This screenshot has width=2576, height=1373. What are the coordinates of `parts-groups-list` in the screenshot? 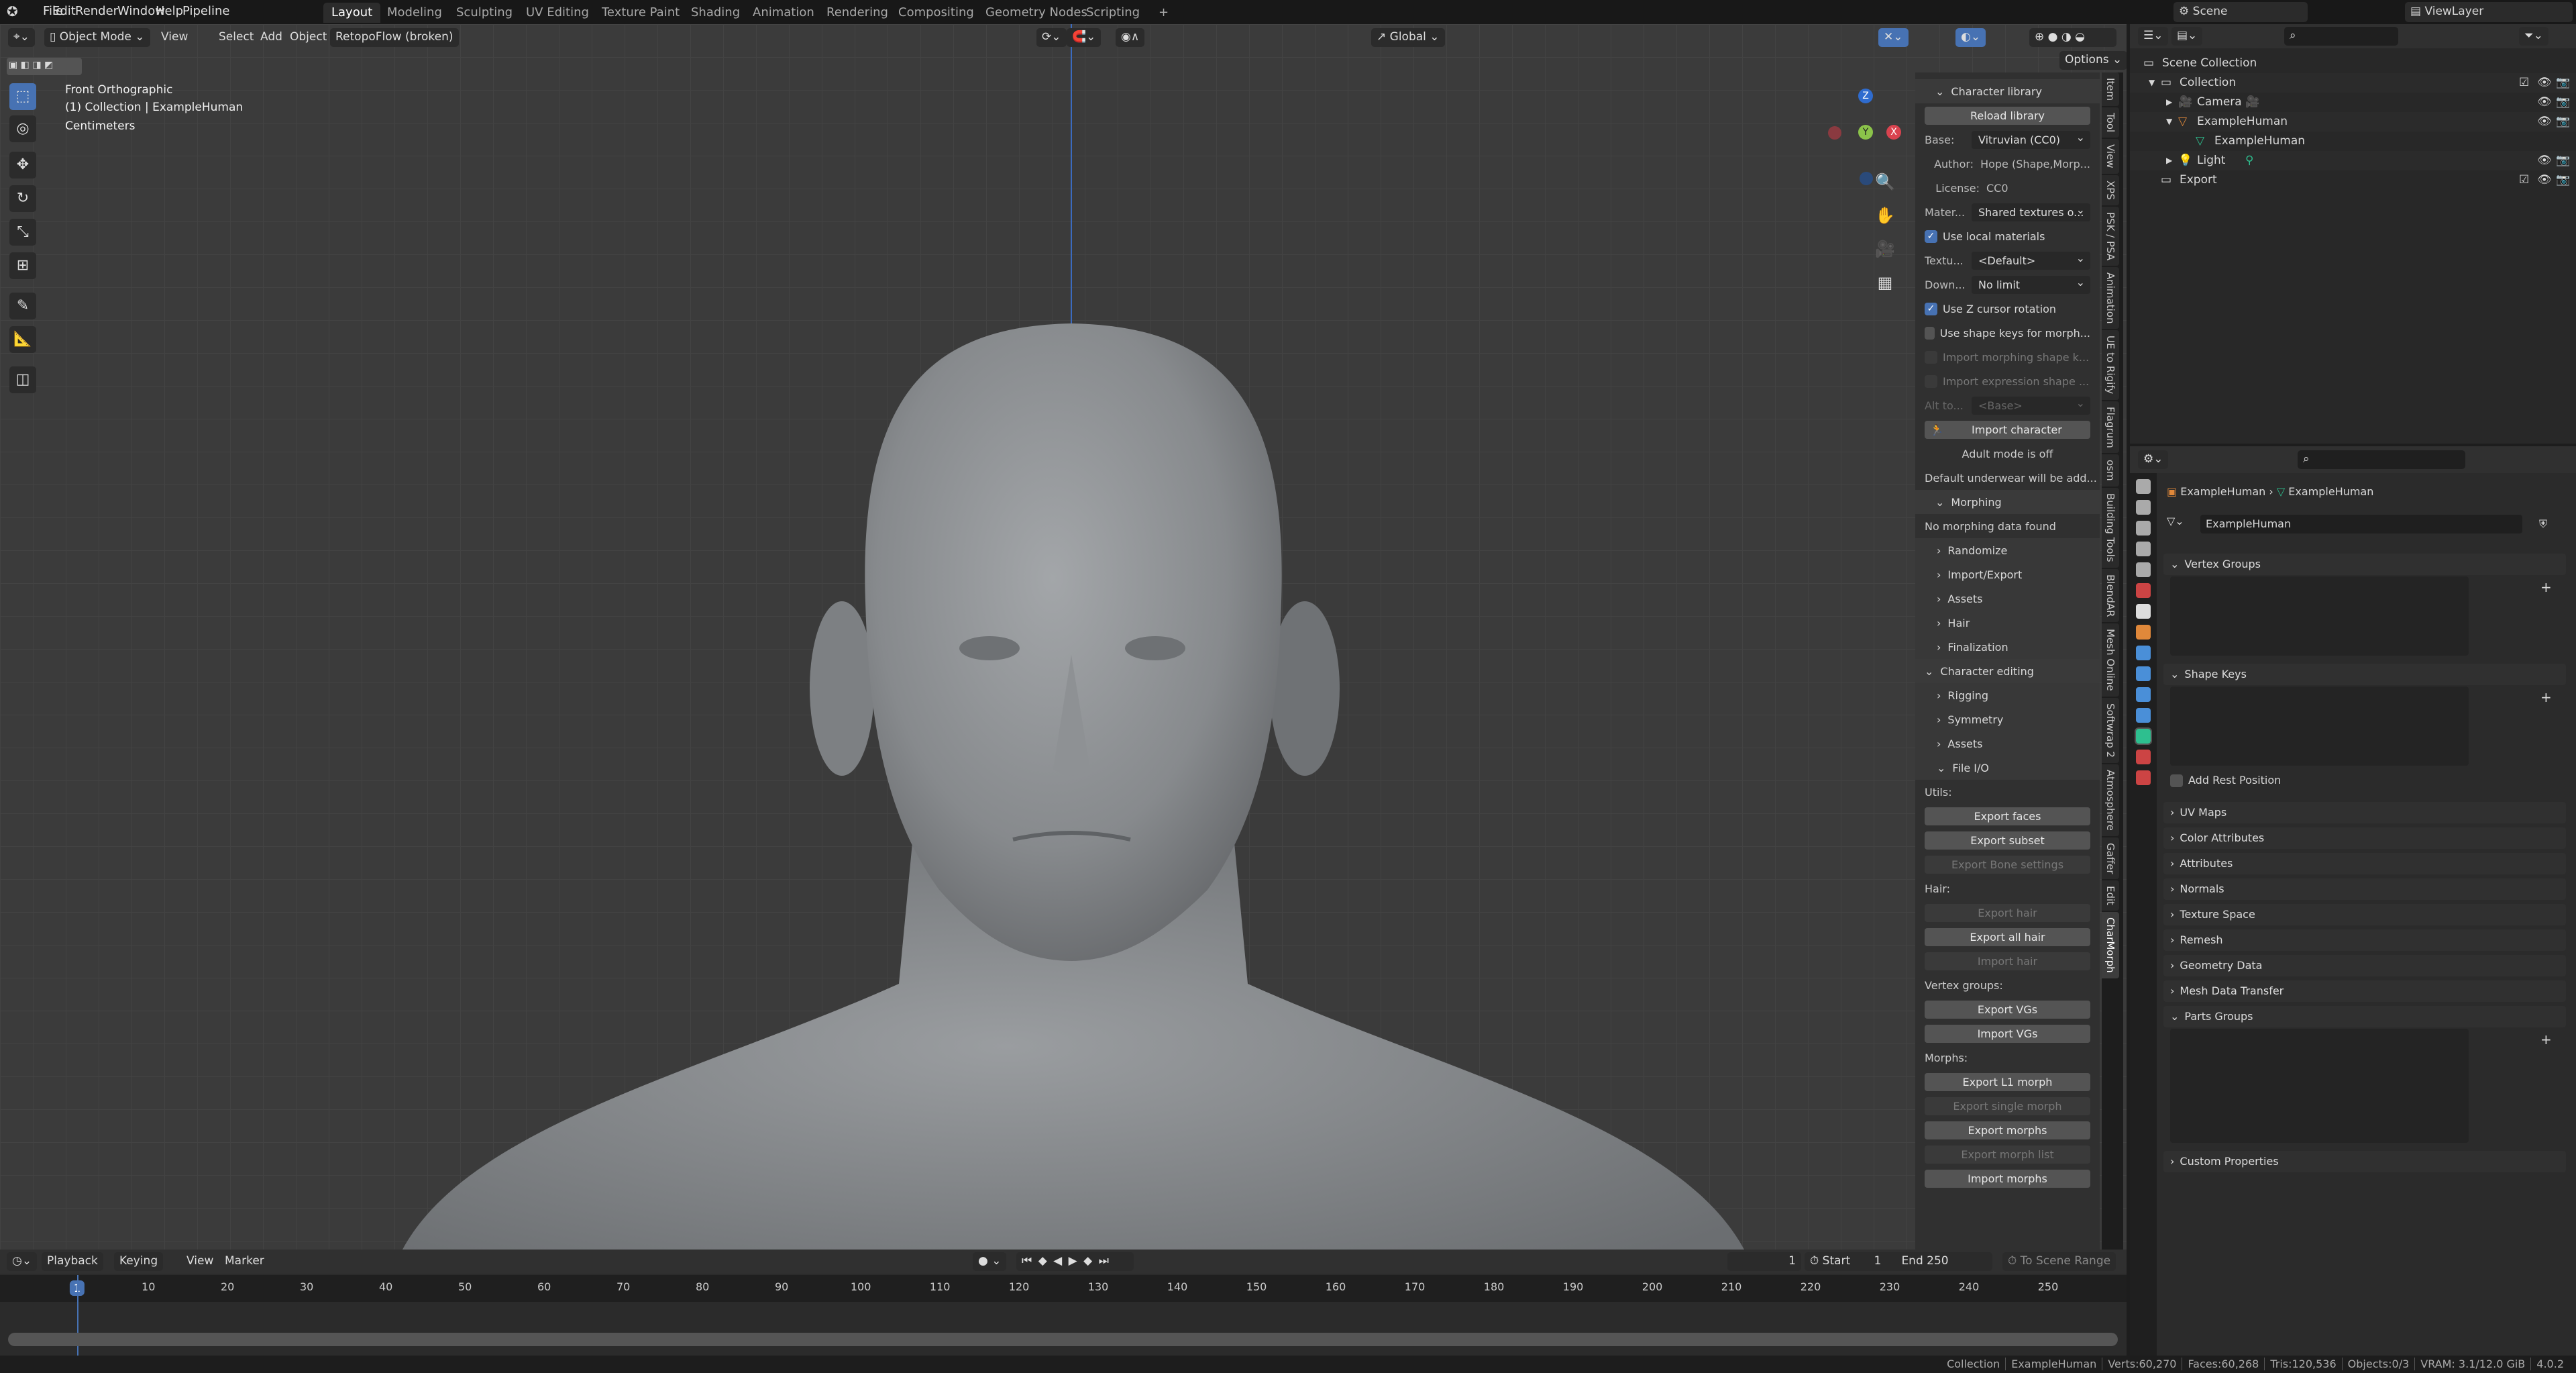 It's located at (2319, 1086).